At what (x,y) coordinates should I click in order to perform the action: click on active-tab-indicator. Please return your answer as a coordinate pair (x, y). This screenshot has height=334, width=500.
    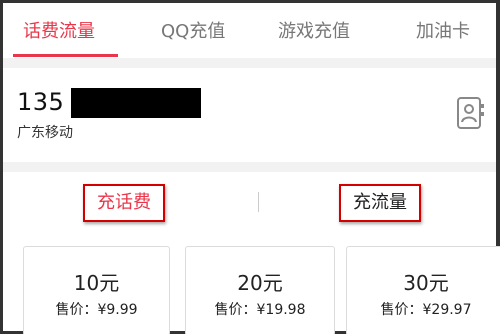
    Looking at the image, I should click on (65, 55).